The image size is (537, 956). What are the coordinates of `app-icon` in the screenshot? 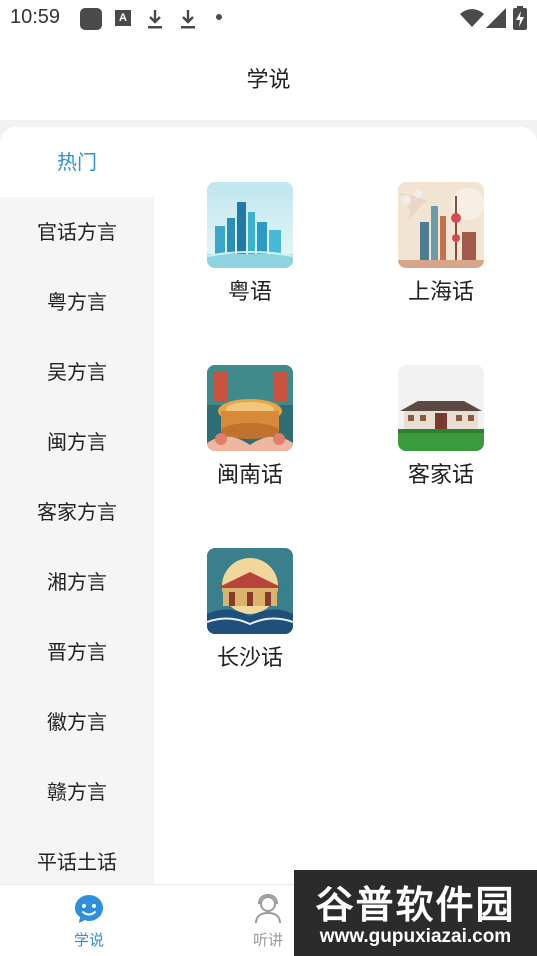 It's located at (91, 19).